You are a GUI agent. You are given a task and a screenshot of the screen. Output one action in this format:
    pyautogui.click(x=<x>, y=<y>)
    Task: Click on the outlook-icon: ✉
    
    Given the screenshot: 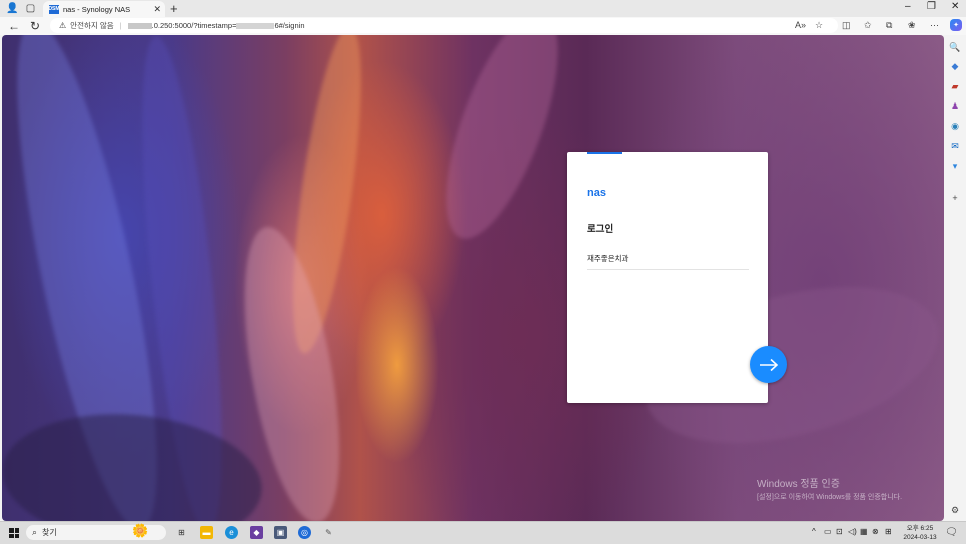 What is the action you would take?
    pyautogui.click(x=955, y=146)
    